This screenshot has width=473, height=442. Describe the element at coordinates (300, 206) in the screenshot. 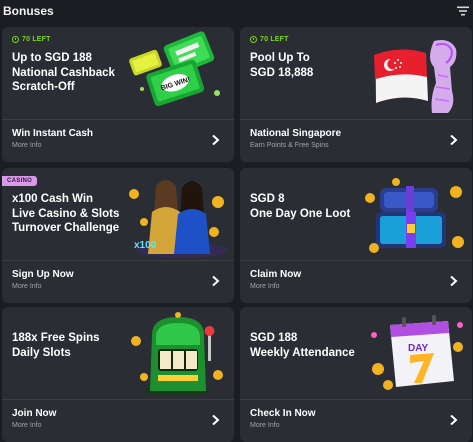

I see `card-title: SGD 8 One Day One Loot` at that location.